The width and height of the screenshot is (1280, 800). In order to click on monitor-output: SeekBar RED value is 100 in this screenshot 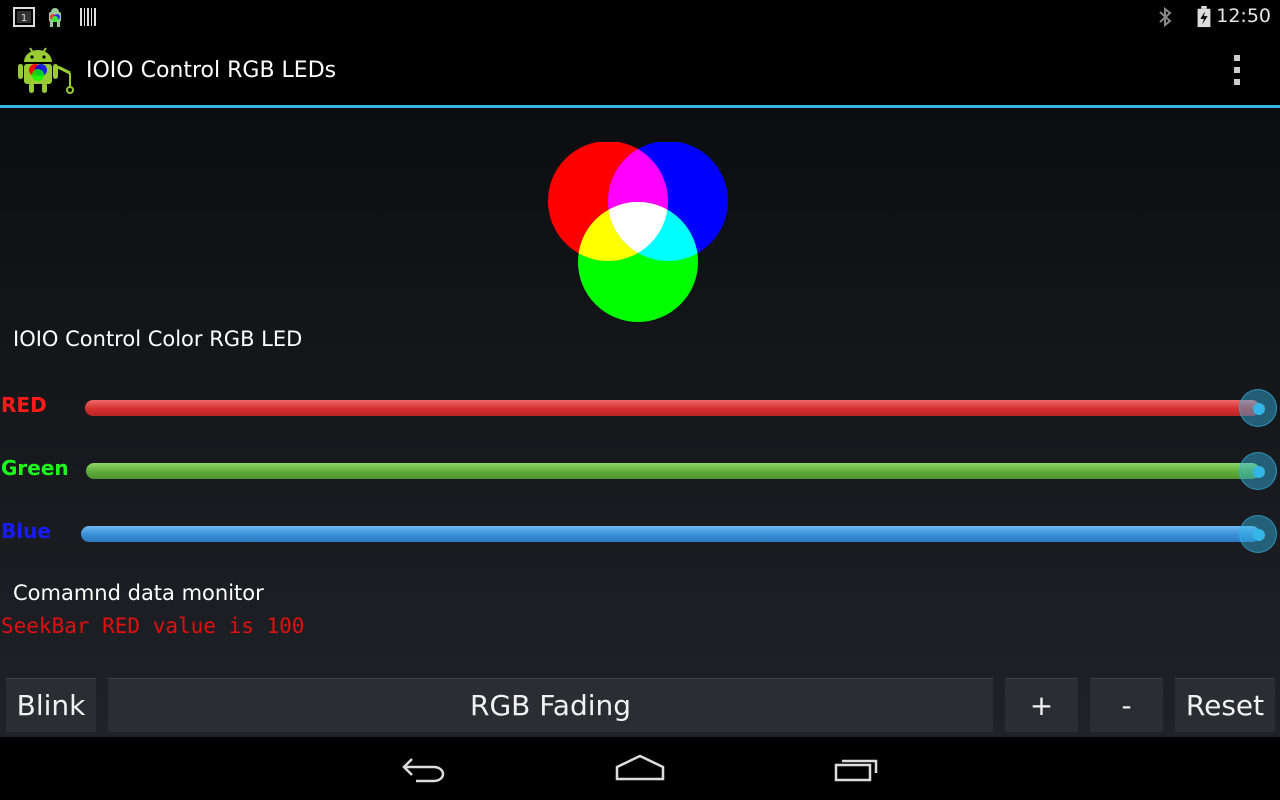, I will do `click(153, 626)`.